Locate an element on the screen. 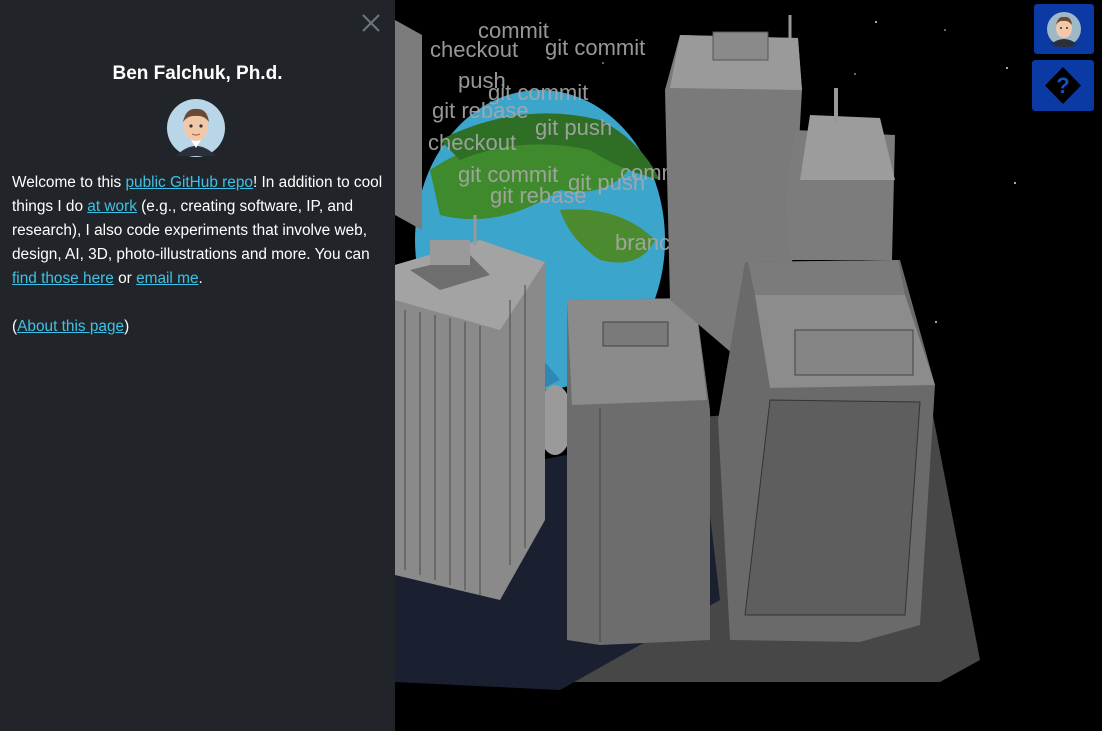  question-mark-icon: ? is located at coordinates (1063, 85).